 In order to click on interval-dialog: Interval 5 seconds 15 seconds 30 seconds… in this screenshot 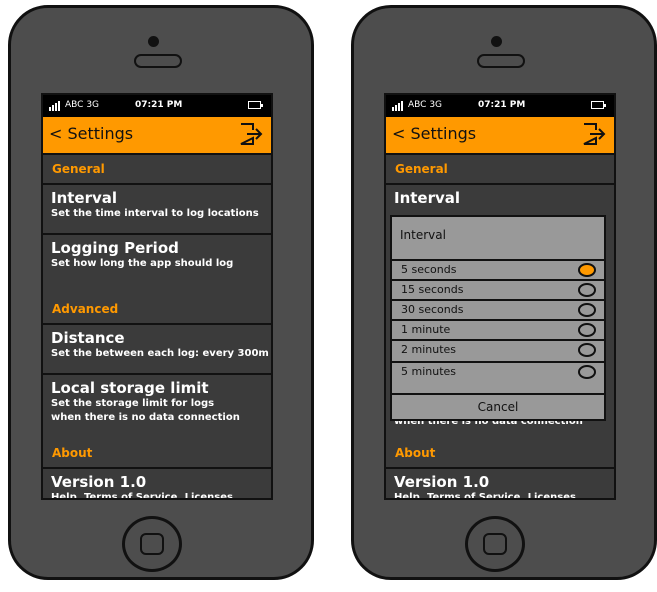, I will do `click(498, 318)`.